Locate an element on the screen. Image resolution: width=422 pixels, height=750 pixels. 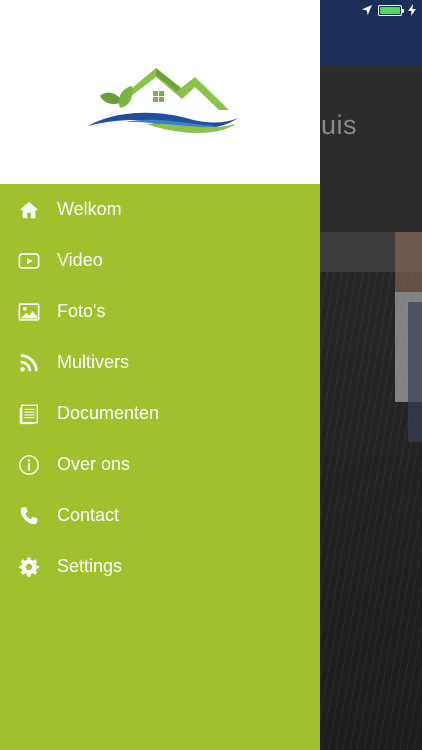
background-page-title: uis is located at coordinates (339, 125).